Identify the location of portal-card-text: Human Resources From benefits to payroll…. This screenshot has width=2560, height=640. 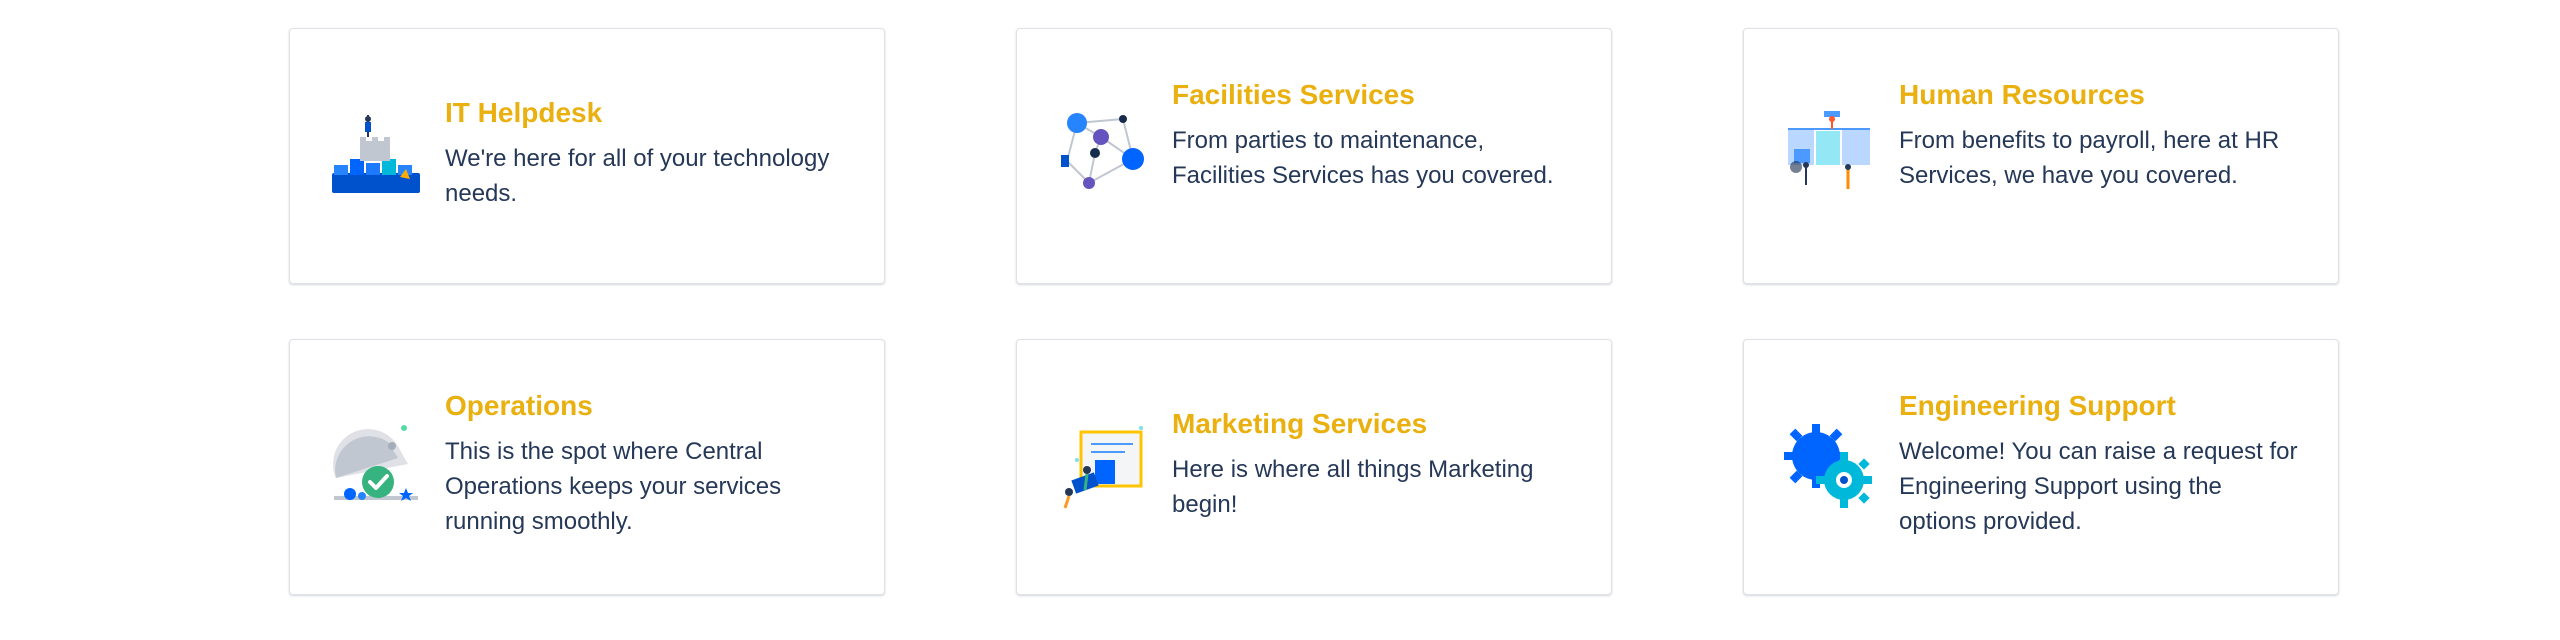
(2098, 135).